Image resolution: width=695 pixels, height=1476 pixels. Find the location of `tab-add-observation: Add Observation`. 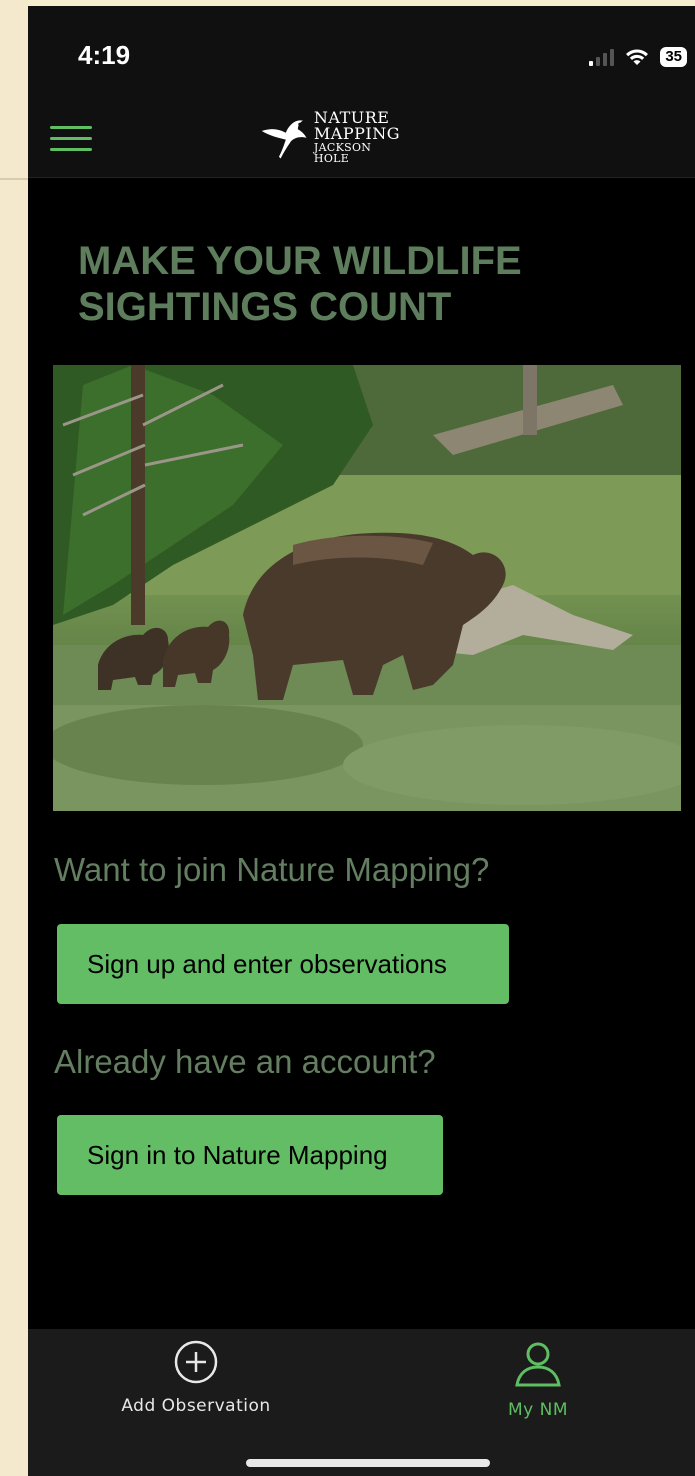

tab-add-observation: Add Observation is located at coordinates (196, 1384).